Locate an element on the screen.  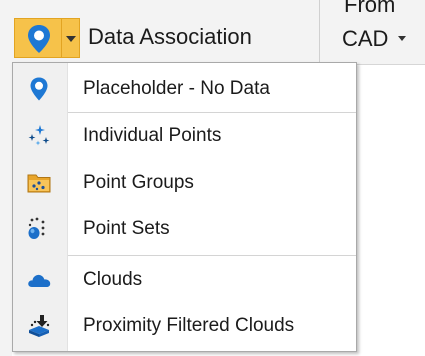
menu-item-proximity-filtered-clouds: Proximity Filtered Clouds is located at coordinates (184, 326).